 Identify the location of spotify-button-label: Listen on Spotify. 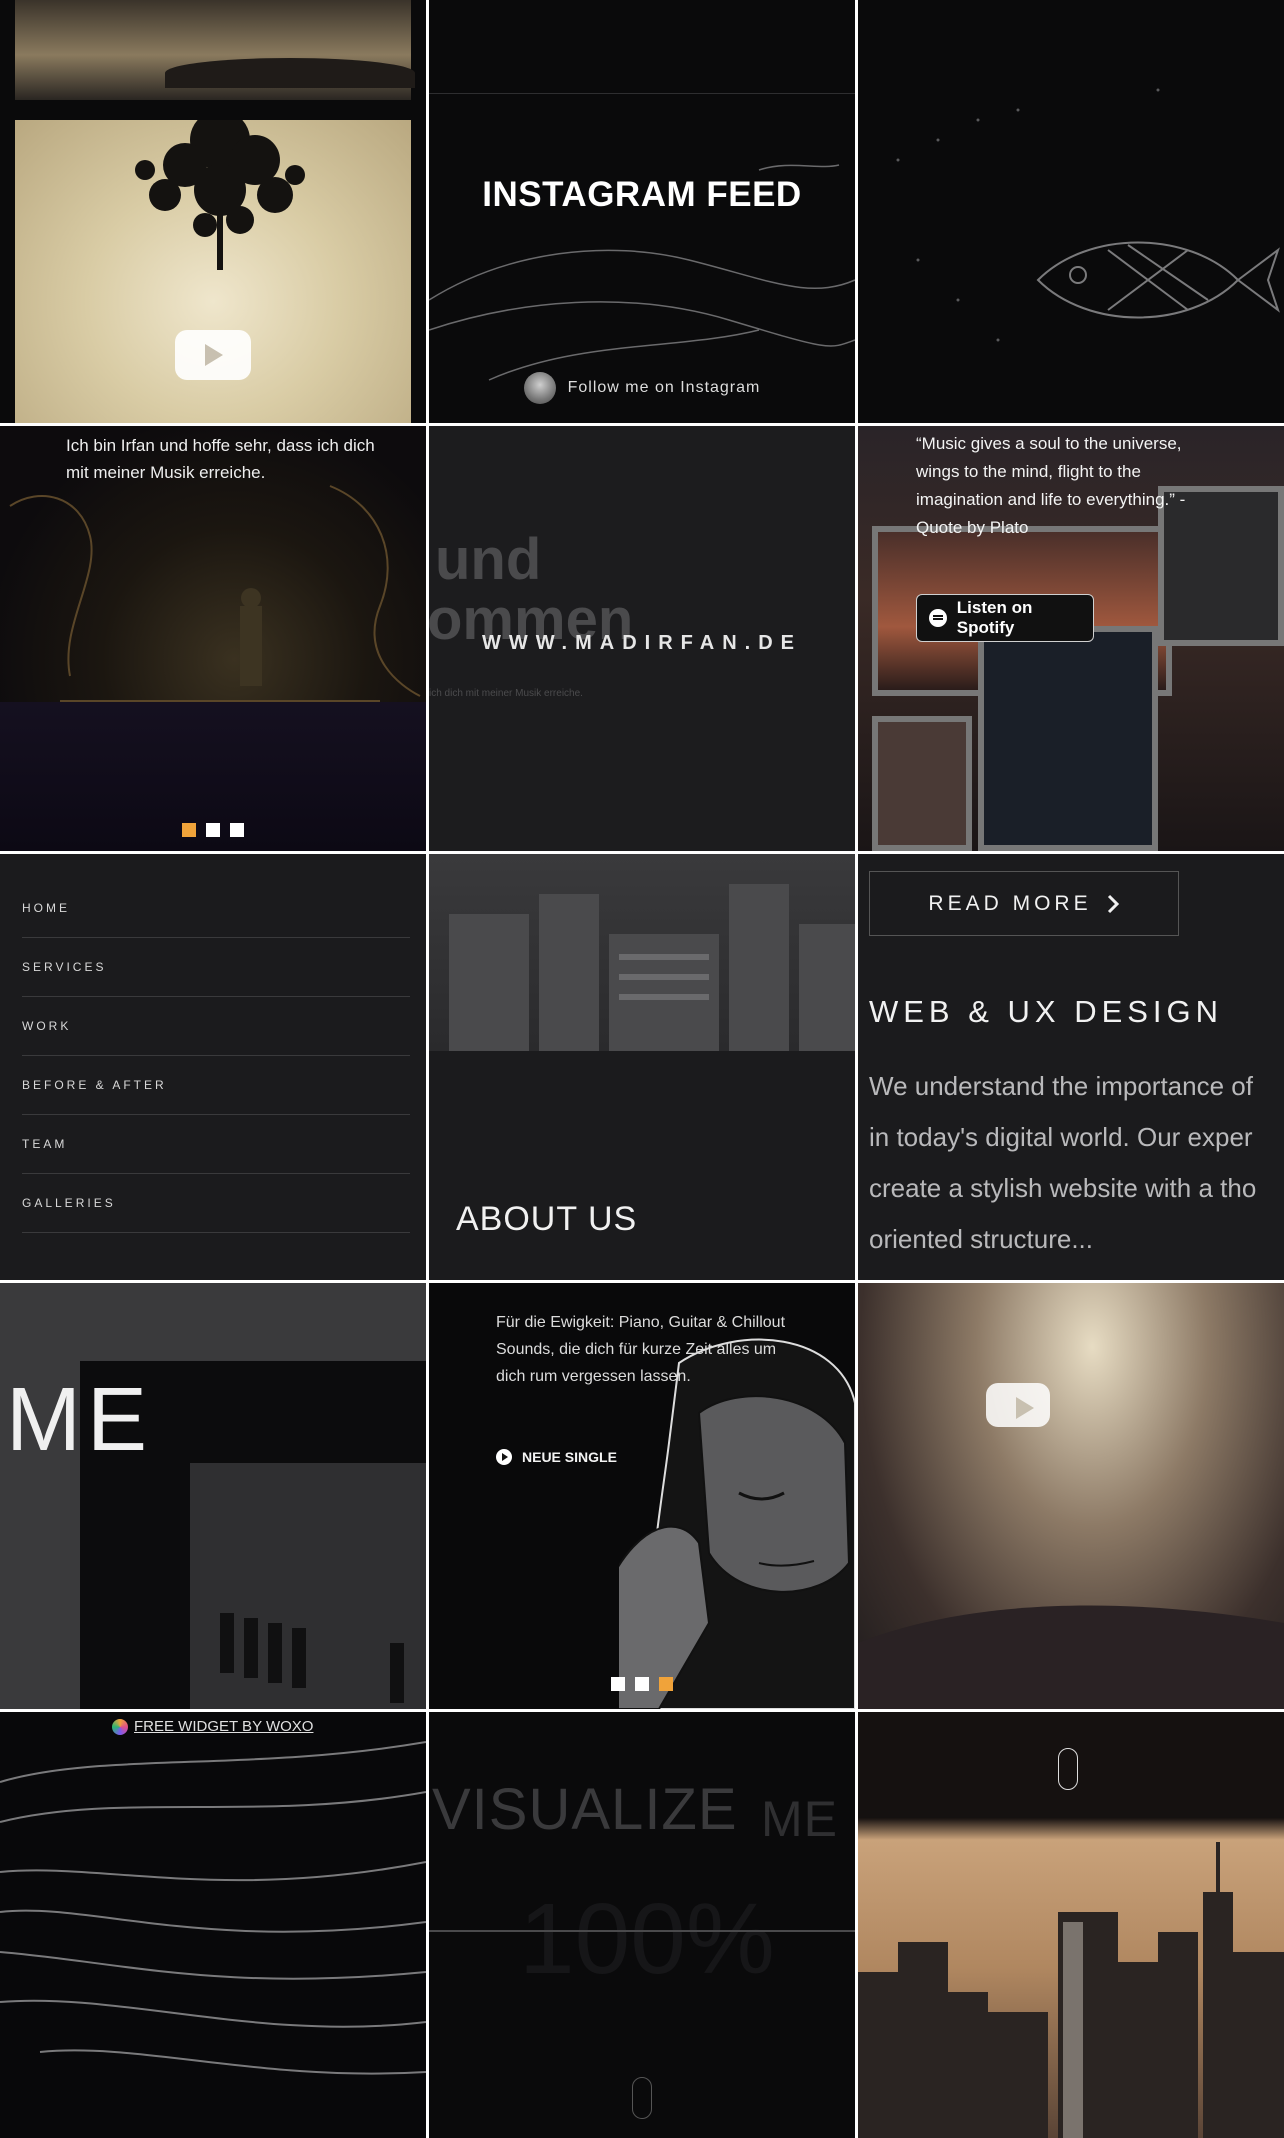
(994, 617).